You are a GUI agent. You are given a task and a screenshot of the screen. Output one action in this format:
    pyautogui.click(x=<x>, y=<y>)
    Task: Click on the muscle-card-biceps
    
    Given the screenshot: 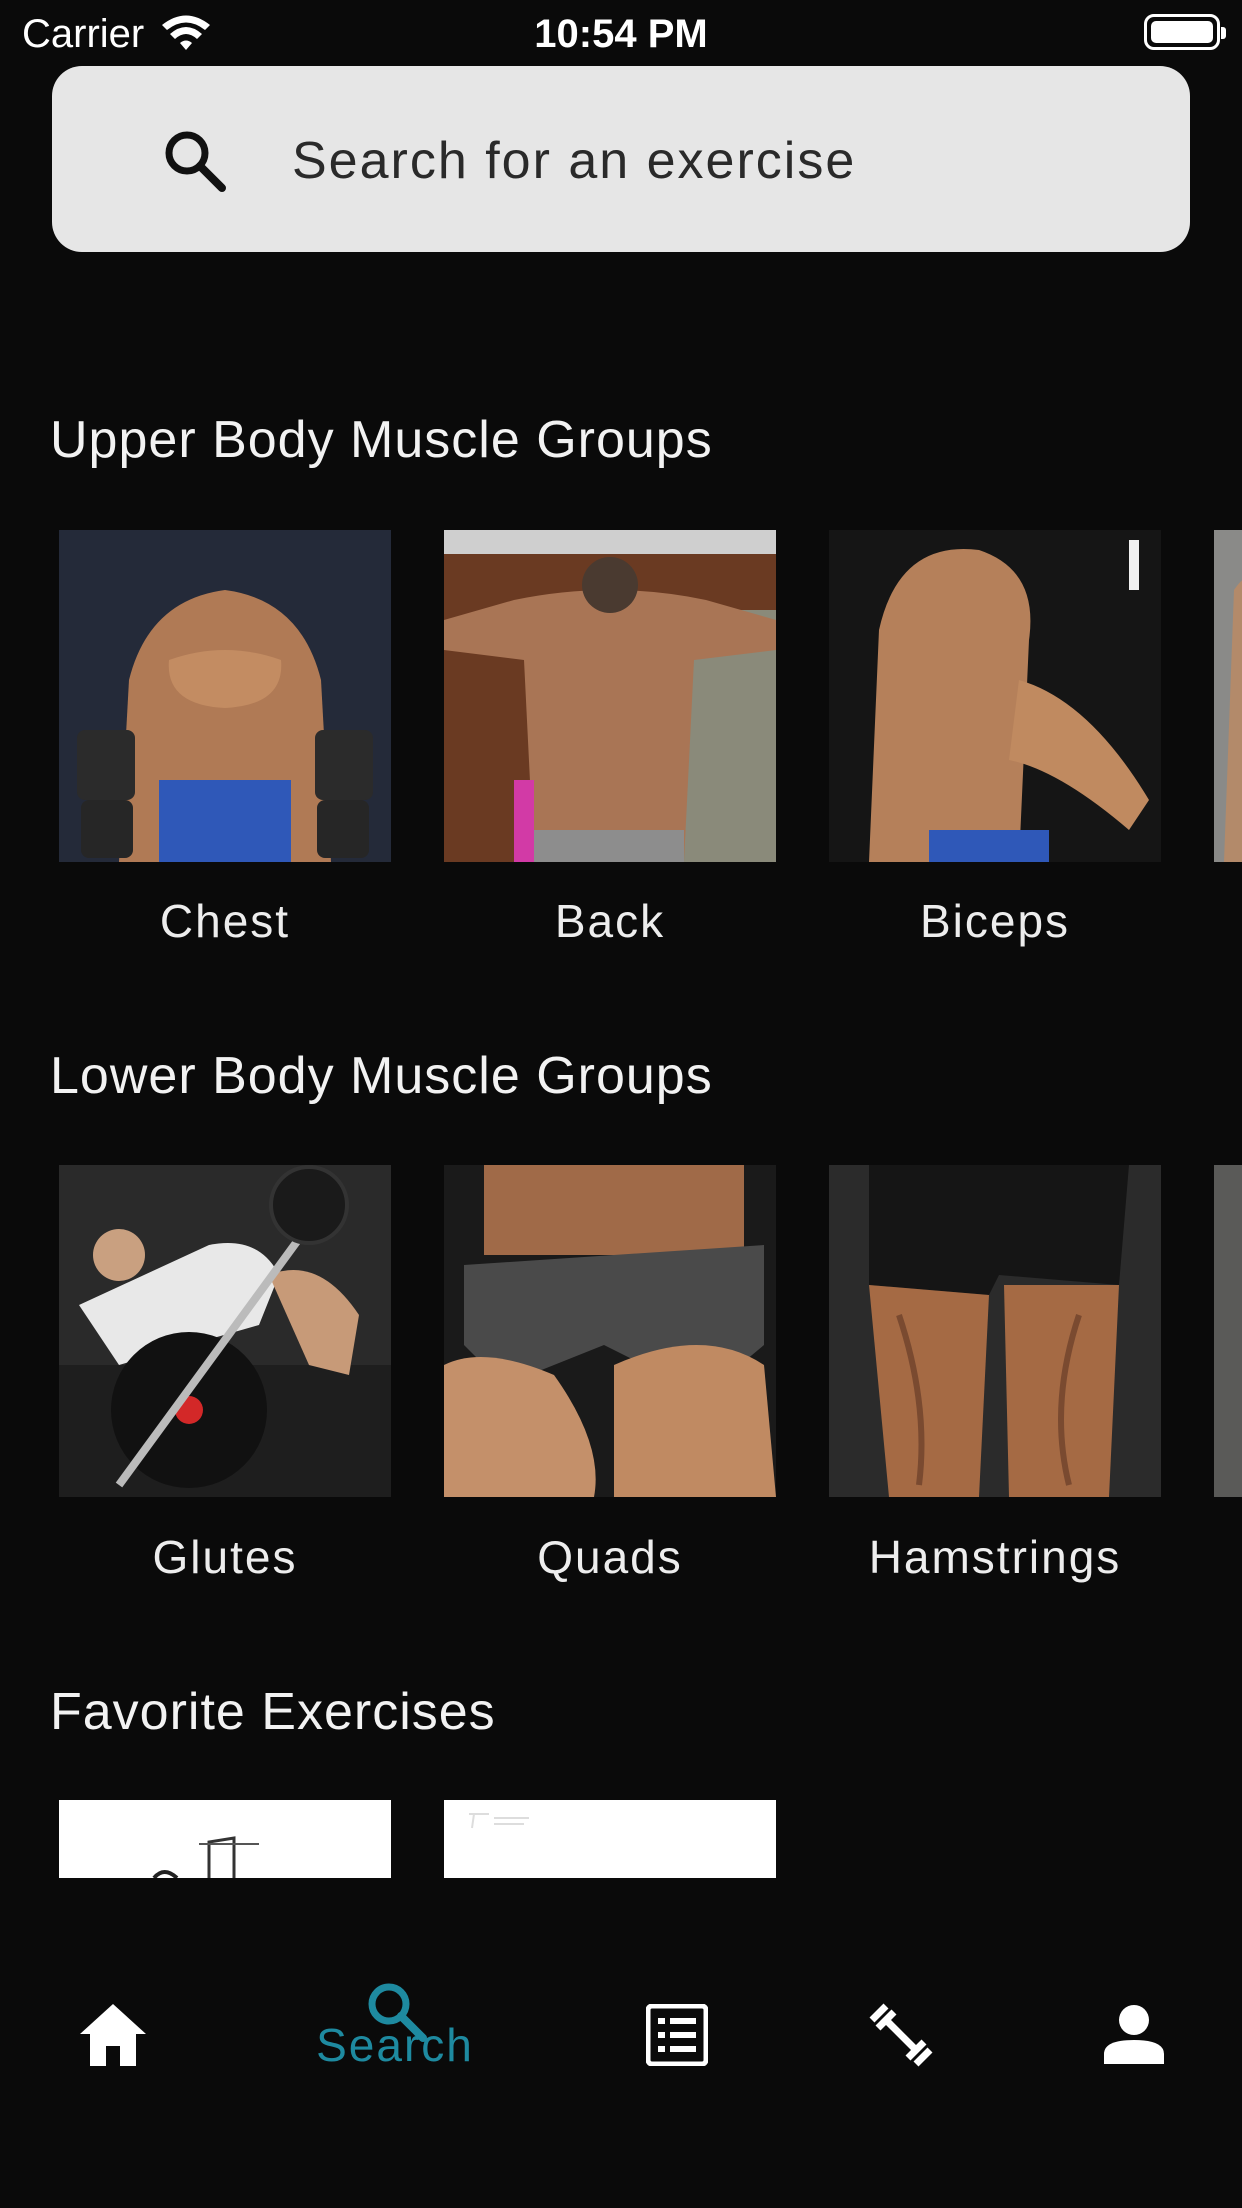 What is the action you would take?
    pyautogui.click(x=995, y=696)
    